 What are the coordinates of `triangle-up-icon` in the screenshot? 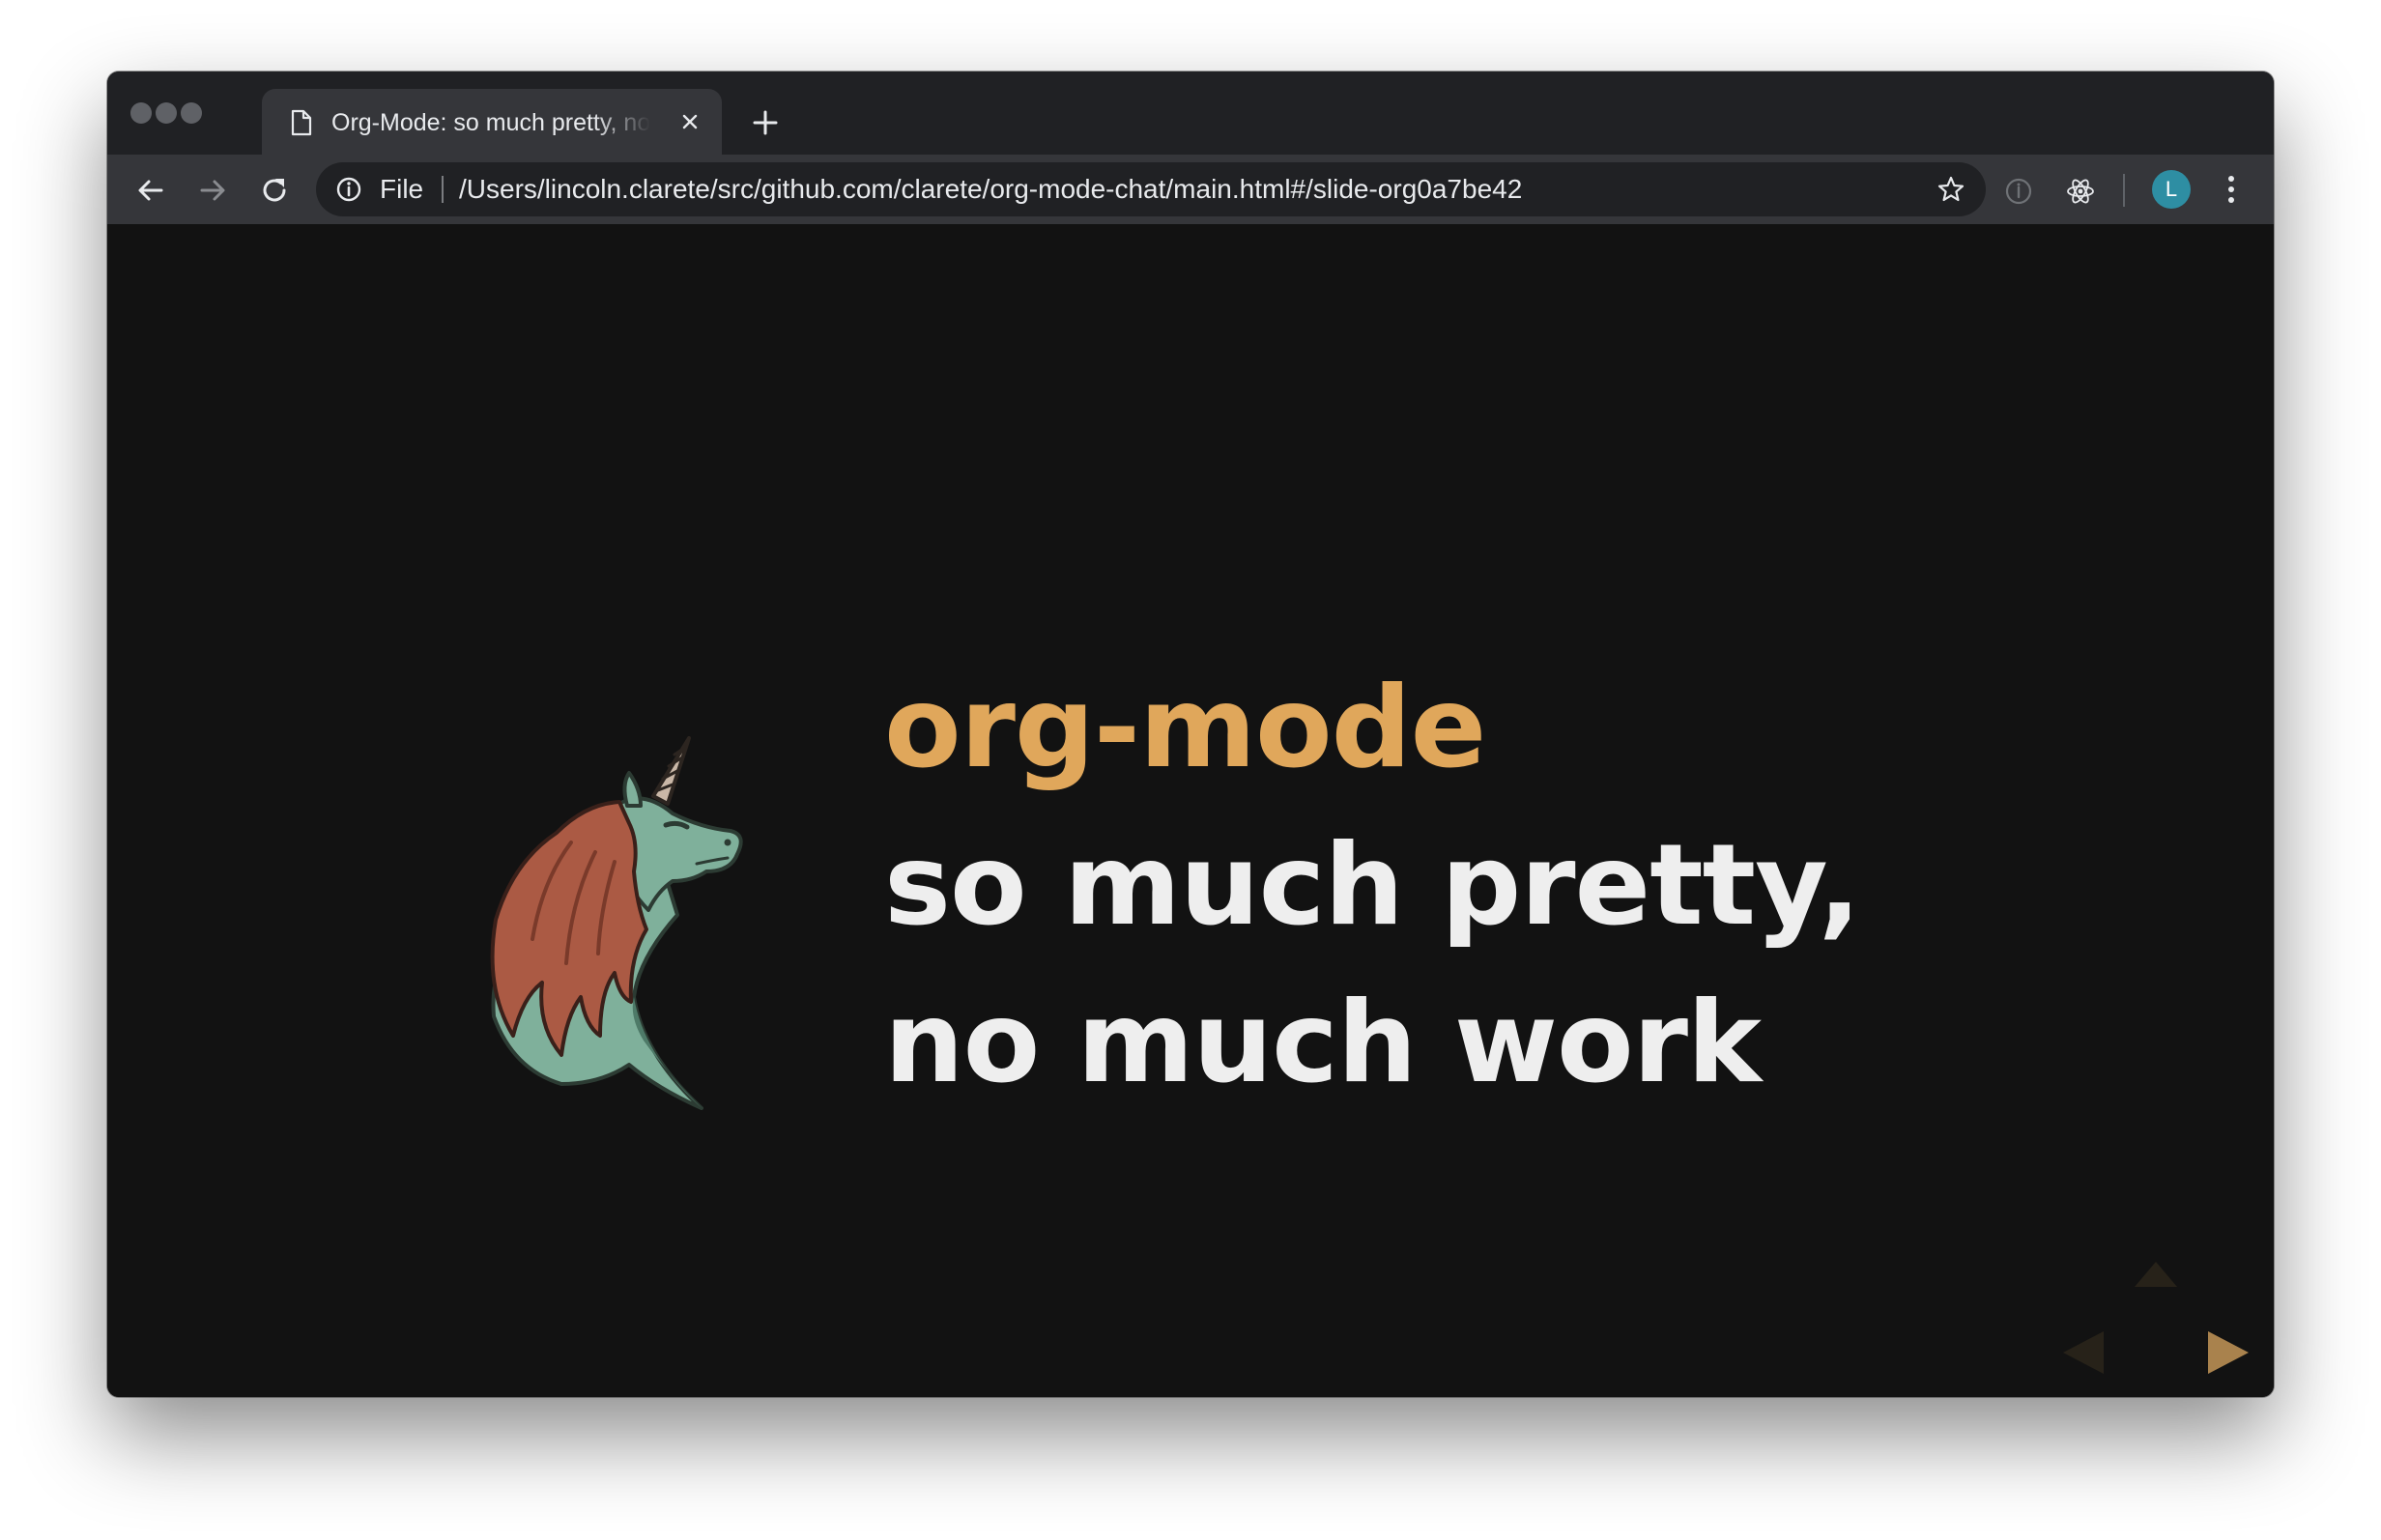 It's located at (2156, 1274).